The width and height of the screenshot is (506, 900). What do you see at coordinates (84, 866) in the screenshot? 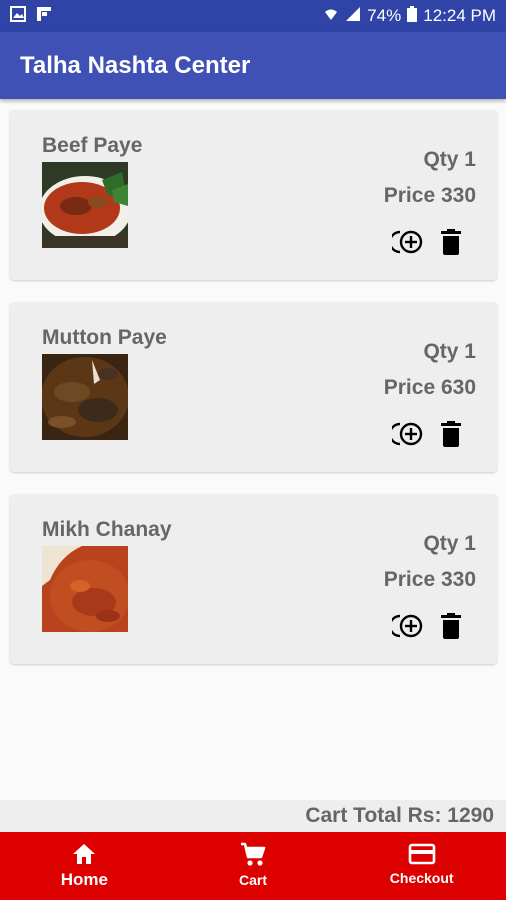
I see `nav-home: Home` at bounding box center [84, 866].